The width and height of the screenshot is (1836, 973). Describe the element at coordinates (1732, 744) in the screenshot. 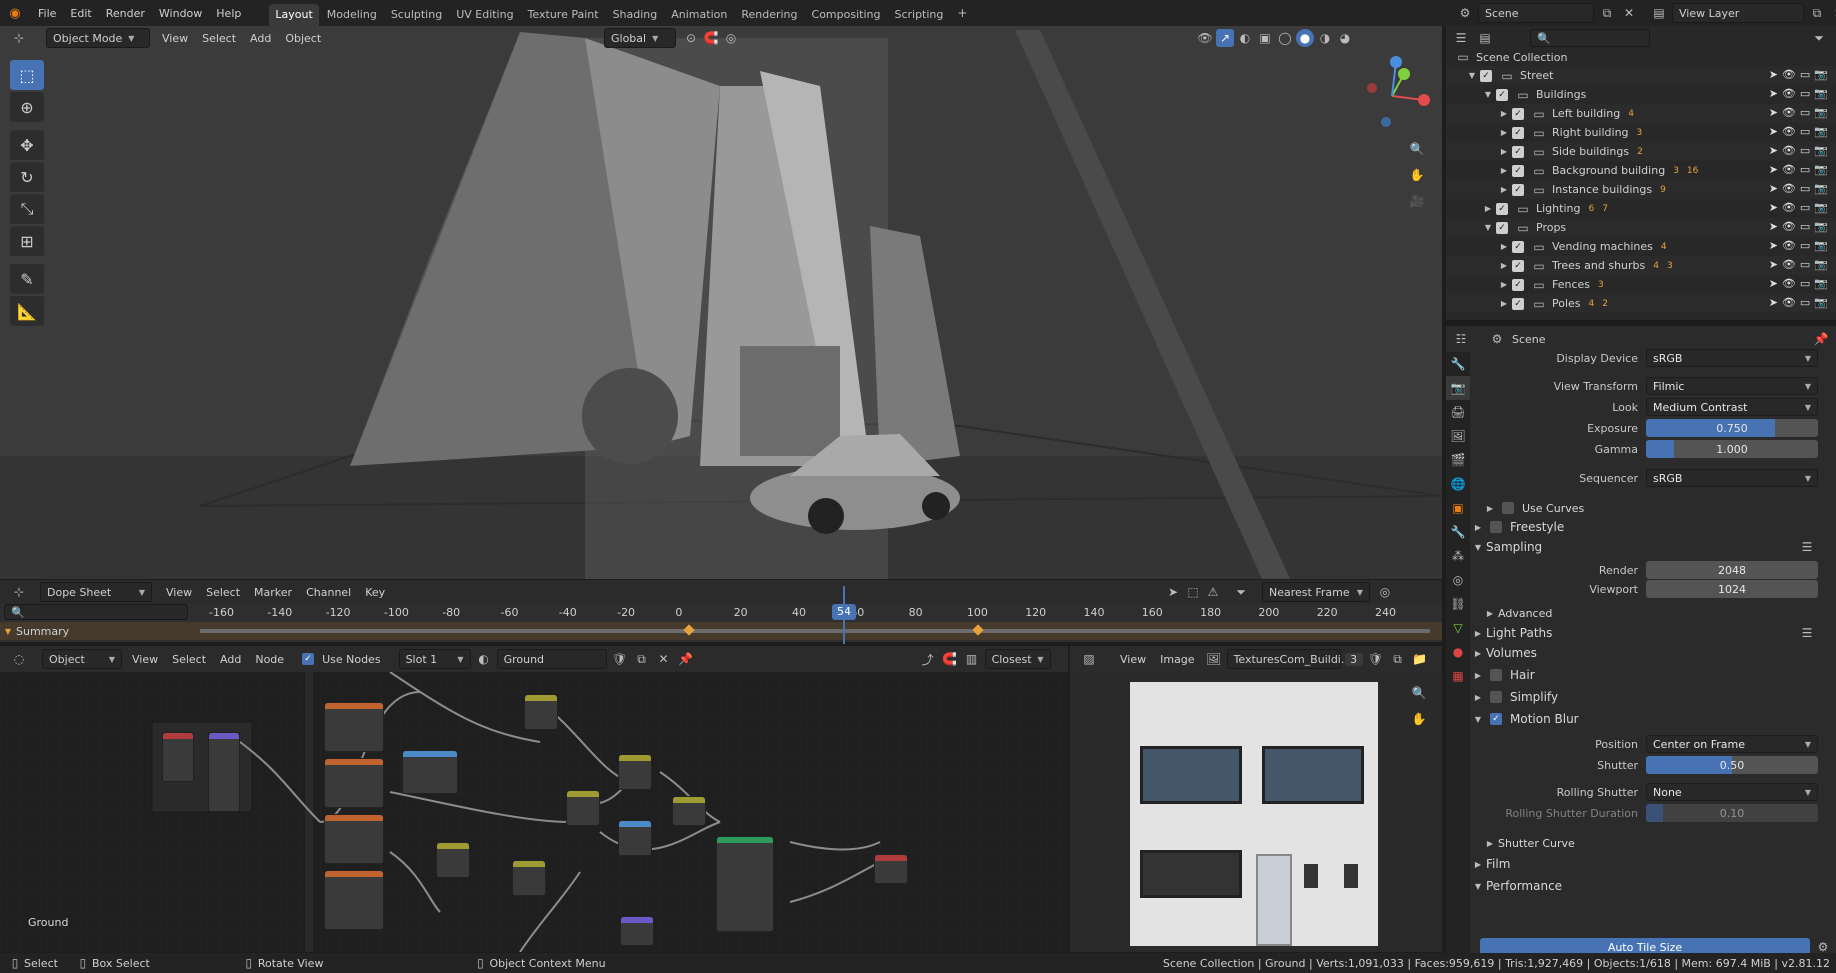

I see `position-dropdown: Center on Frame ▼` at that location.